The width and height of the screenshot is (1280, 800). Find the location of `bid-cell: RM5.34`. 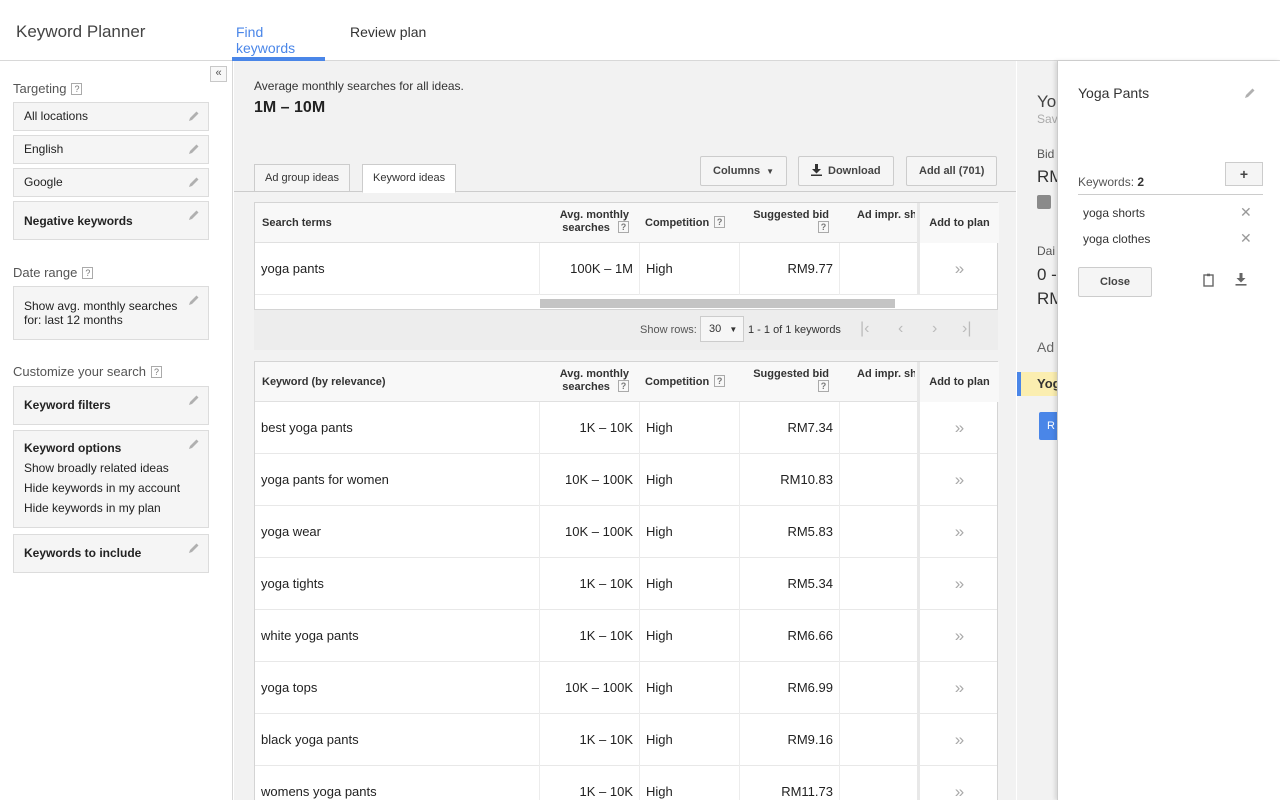

bid-cell: RM5.34 is located at coordinates (789, 584).